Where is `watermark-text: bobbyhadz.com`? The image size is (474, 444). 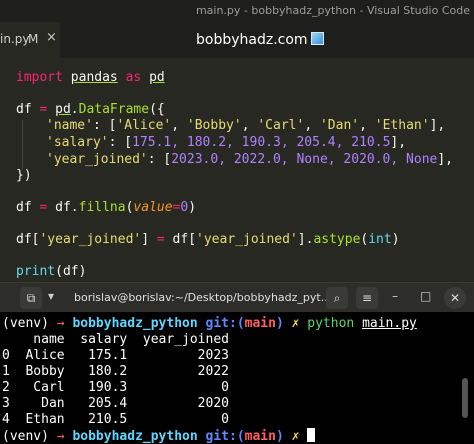
watermark-text: bobbyhadz.com is located at coordinates (252, 40).